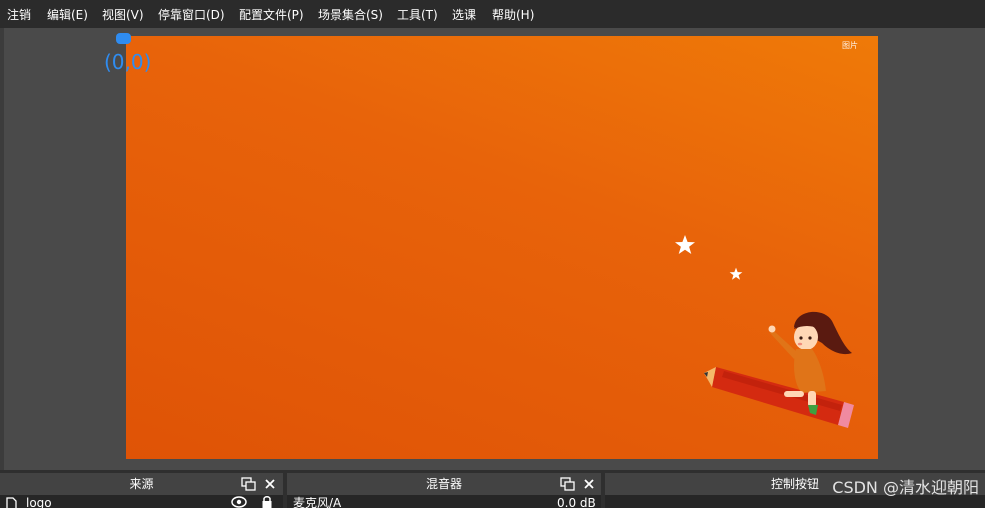 This screenshot has width=985, height=508. Describe the element at coordinates (67, 14) in the screenshot. I see `menu-item-edit: 编辑(E)` at that location.